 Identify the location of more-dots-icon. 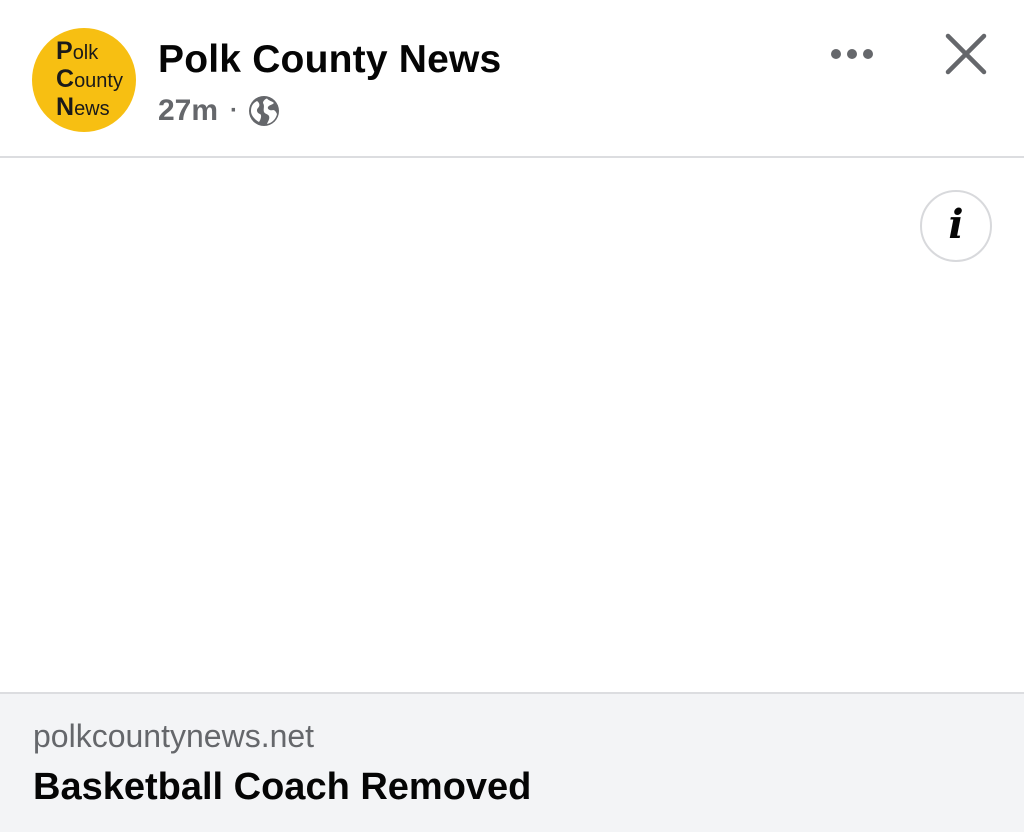
(852, 54).